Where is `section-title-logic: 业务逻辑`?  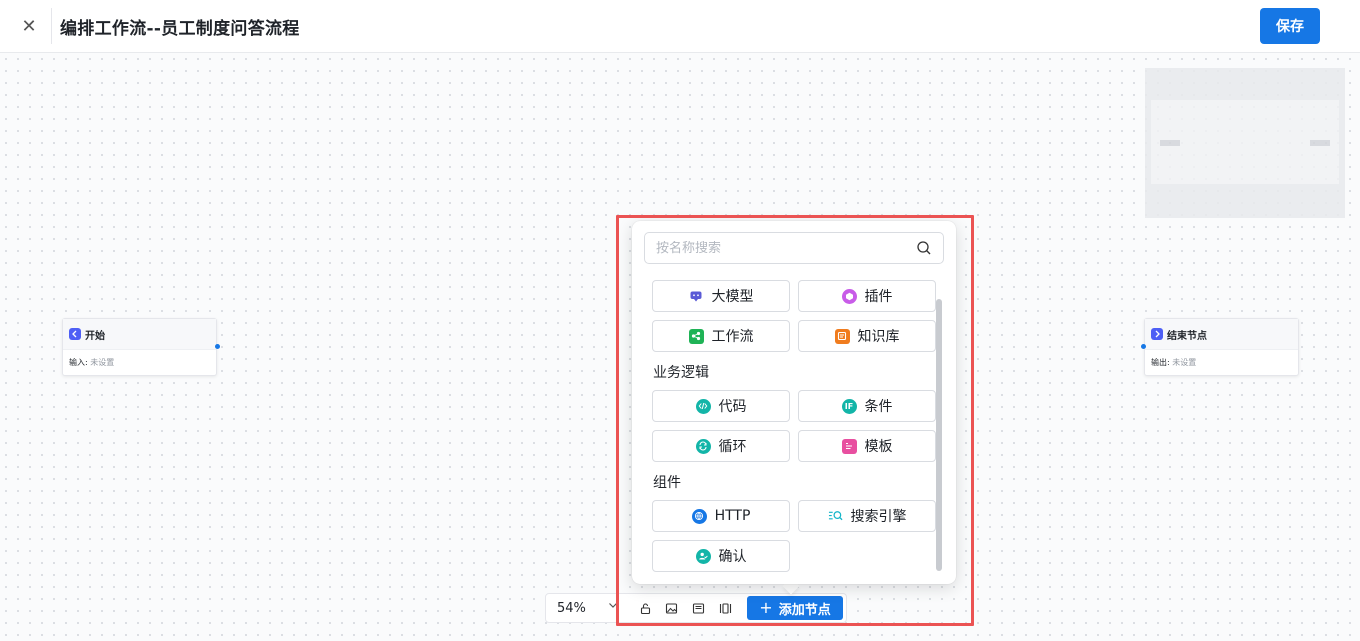
section-title-logic: 业务逻辑 is located at coordinates (681, 373).